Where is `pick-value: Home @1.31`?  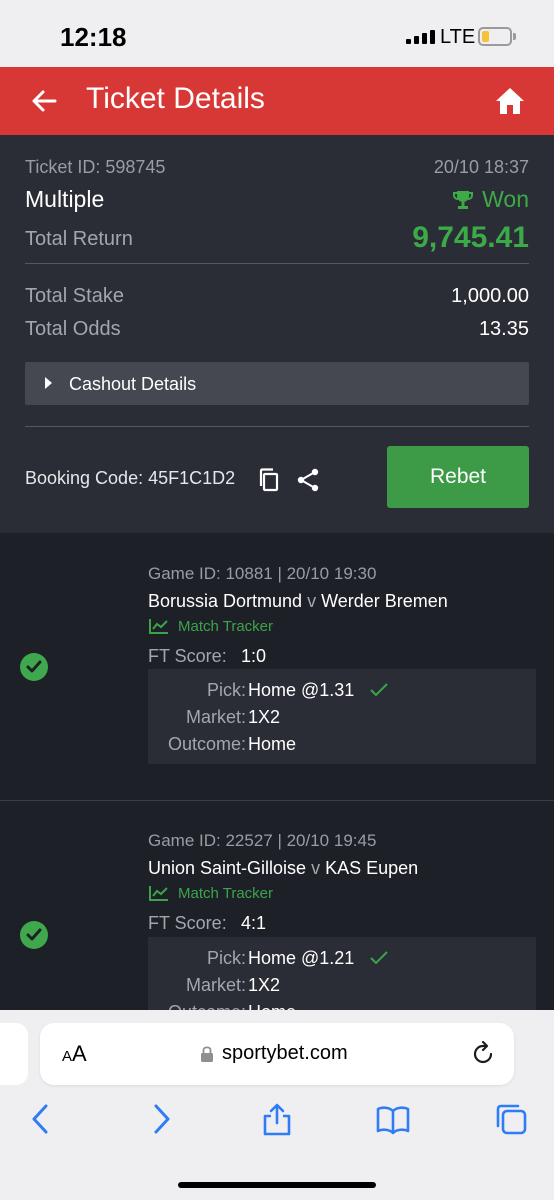
pick-value: Home @1.31 is located at coordinates (301, 690).